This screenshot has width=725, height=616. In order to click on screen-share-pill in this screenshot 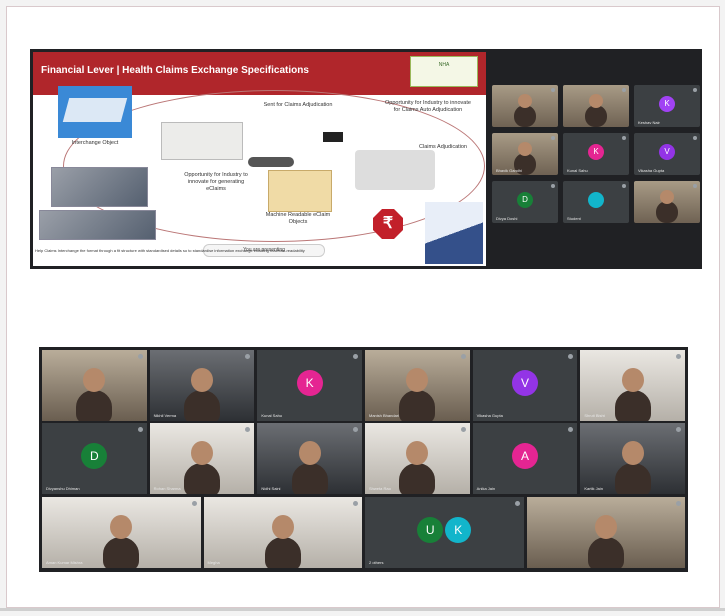, I will do `click(271, 162)`.